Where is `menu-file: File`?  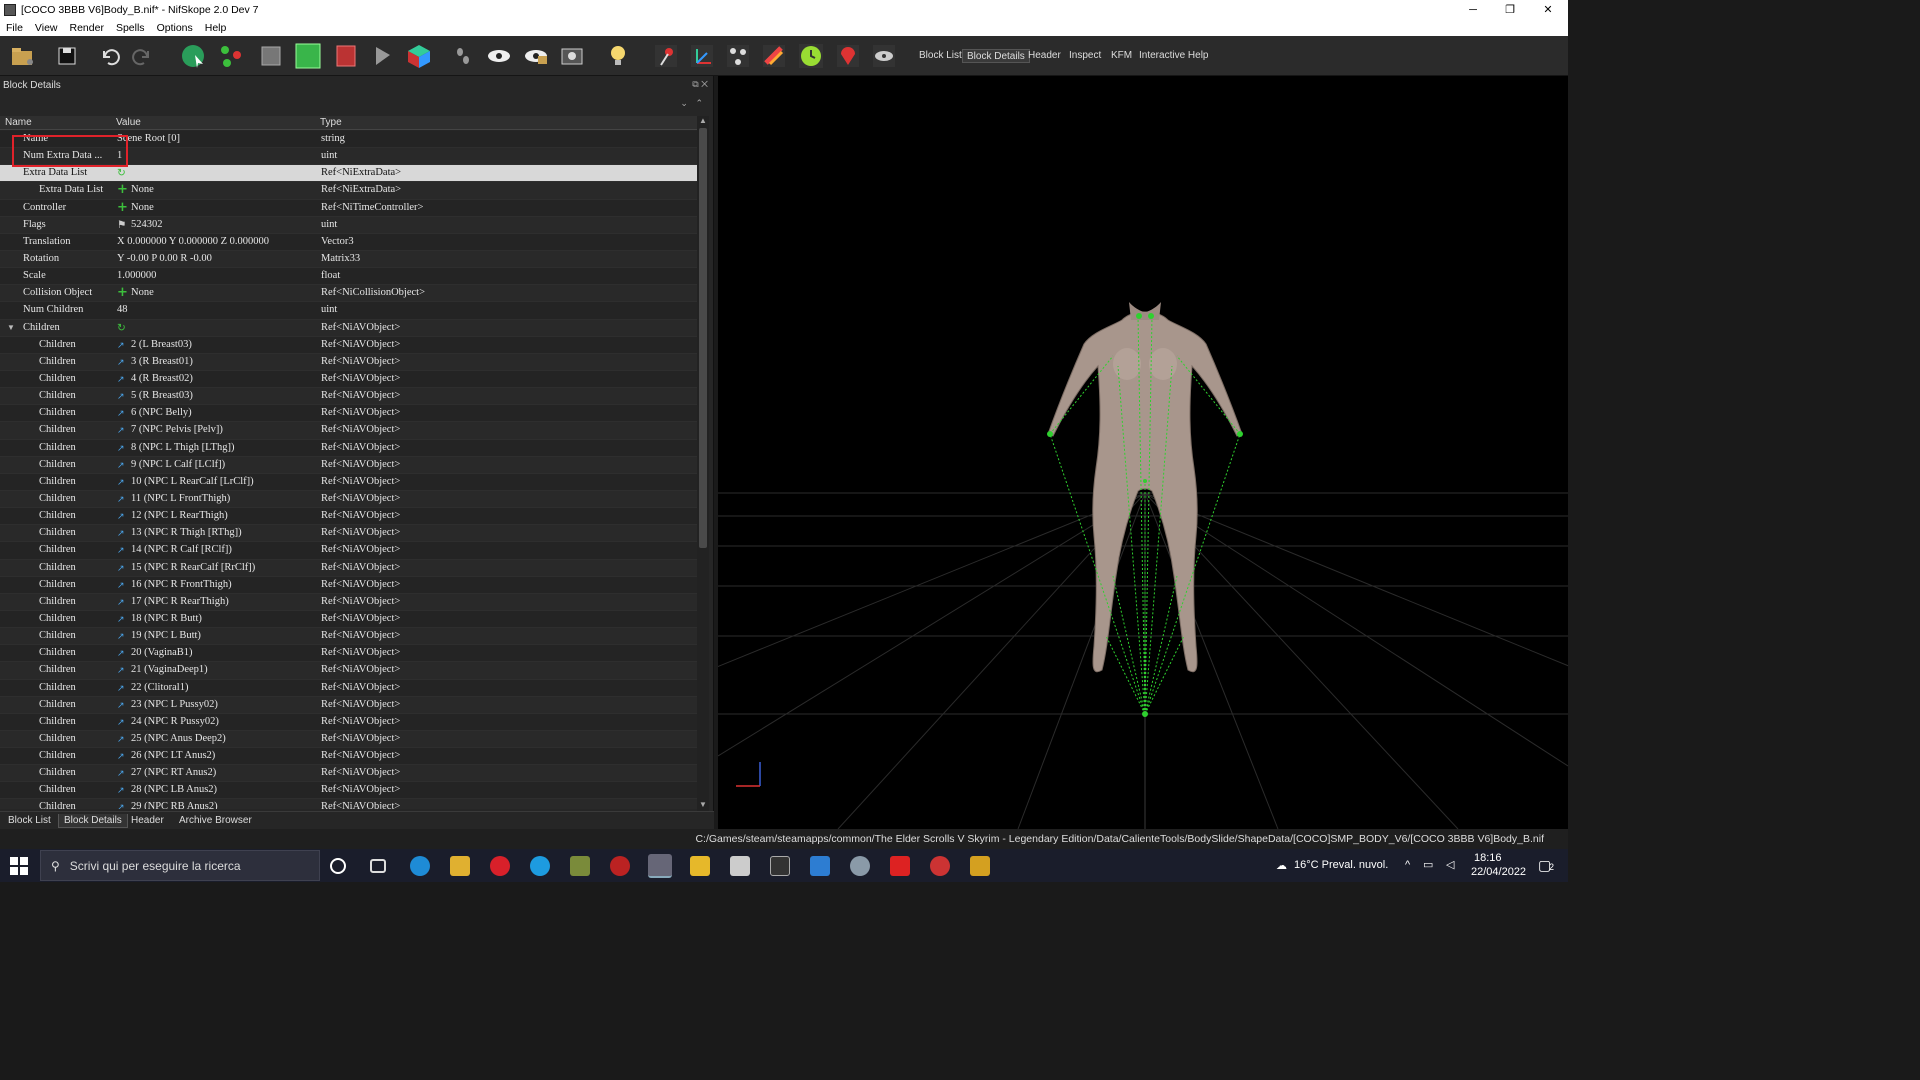
menu-file: File is located at coordinates (14, 28).